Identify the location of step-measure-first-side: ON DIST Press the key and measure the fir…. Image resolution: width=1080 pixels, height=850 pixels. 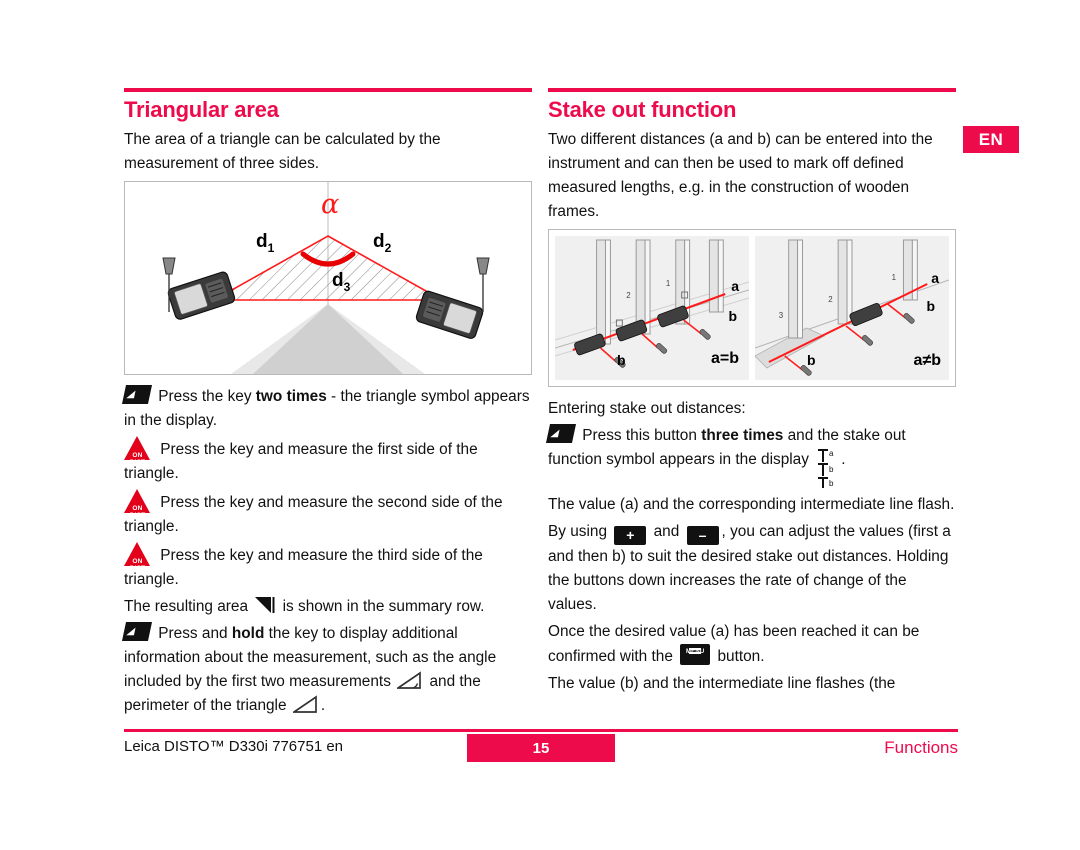
(328, 461).